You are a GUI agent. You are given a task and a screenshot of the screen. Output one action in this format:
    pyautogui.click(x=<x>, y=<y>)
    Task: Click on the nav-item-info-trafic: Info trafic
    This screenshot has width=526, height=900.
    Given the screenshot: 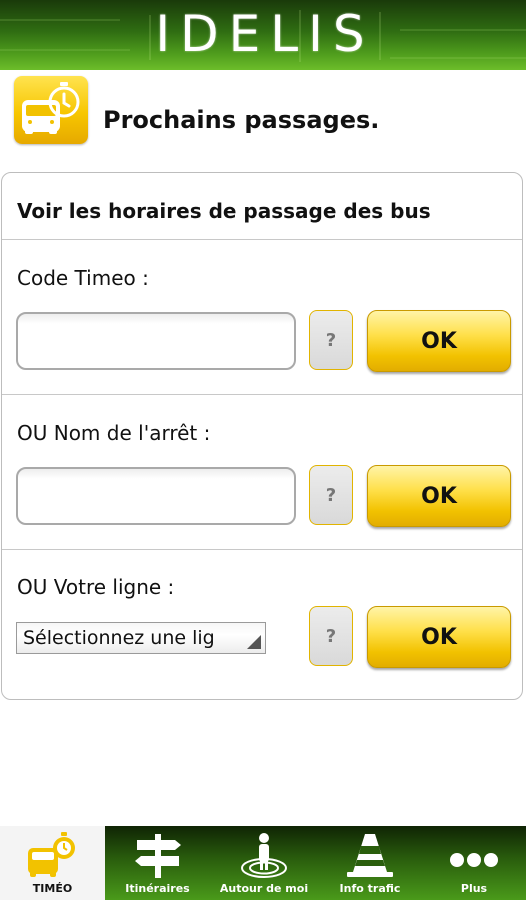 What is the action you would take?
    pyautogui.click(x=370, y=863)
    